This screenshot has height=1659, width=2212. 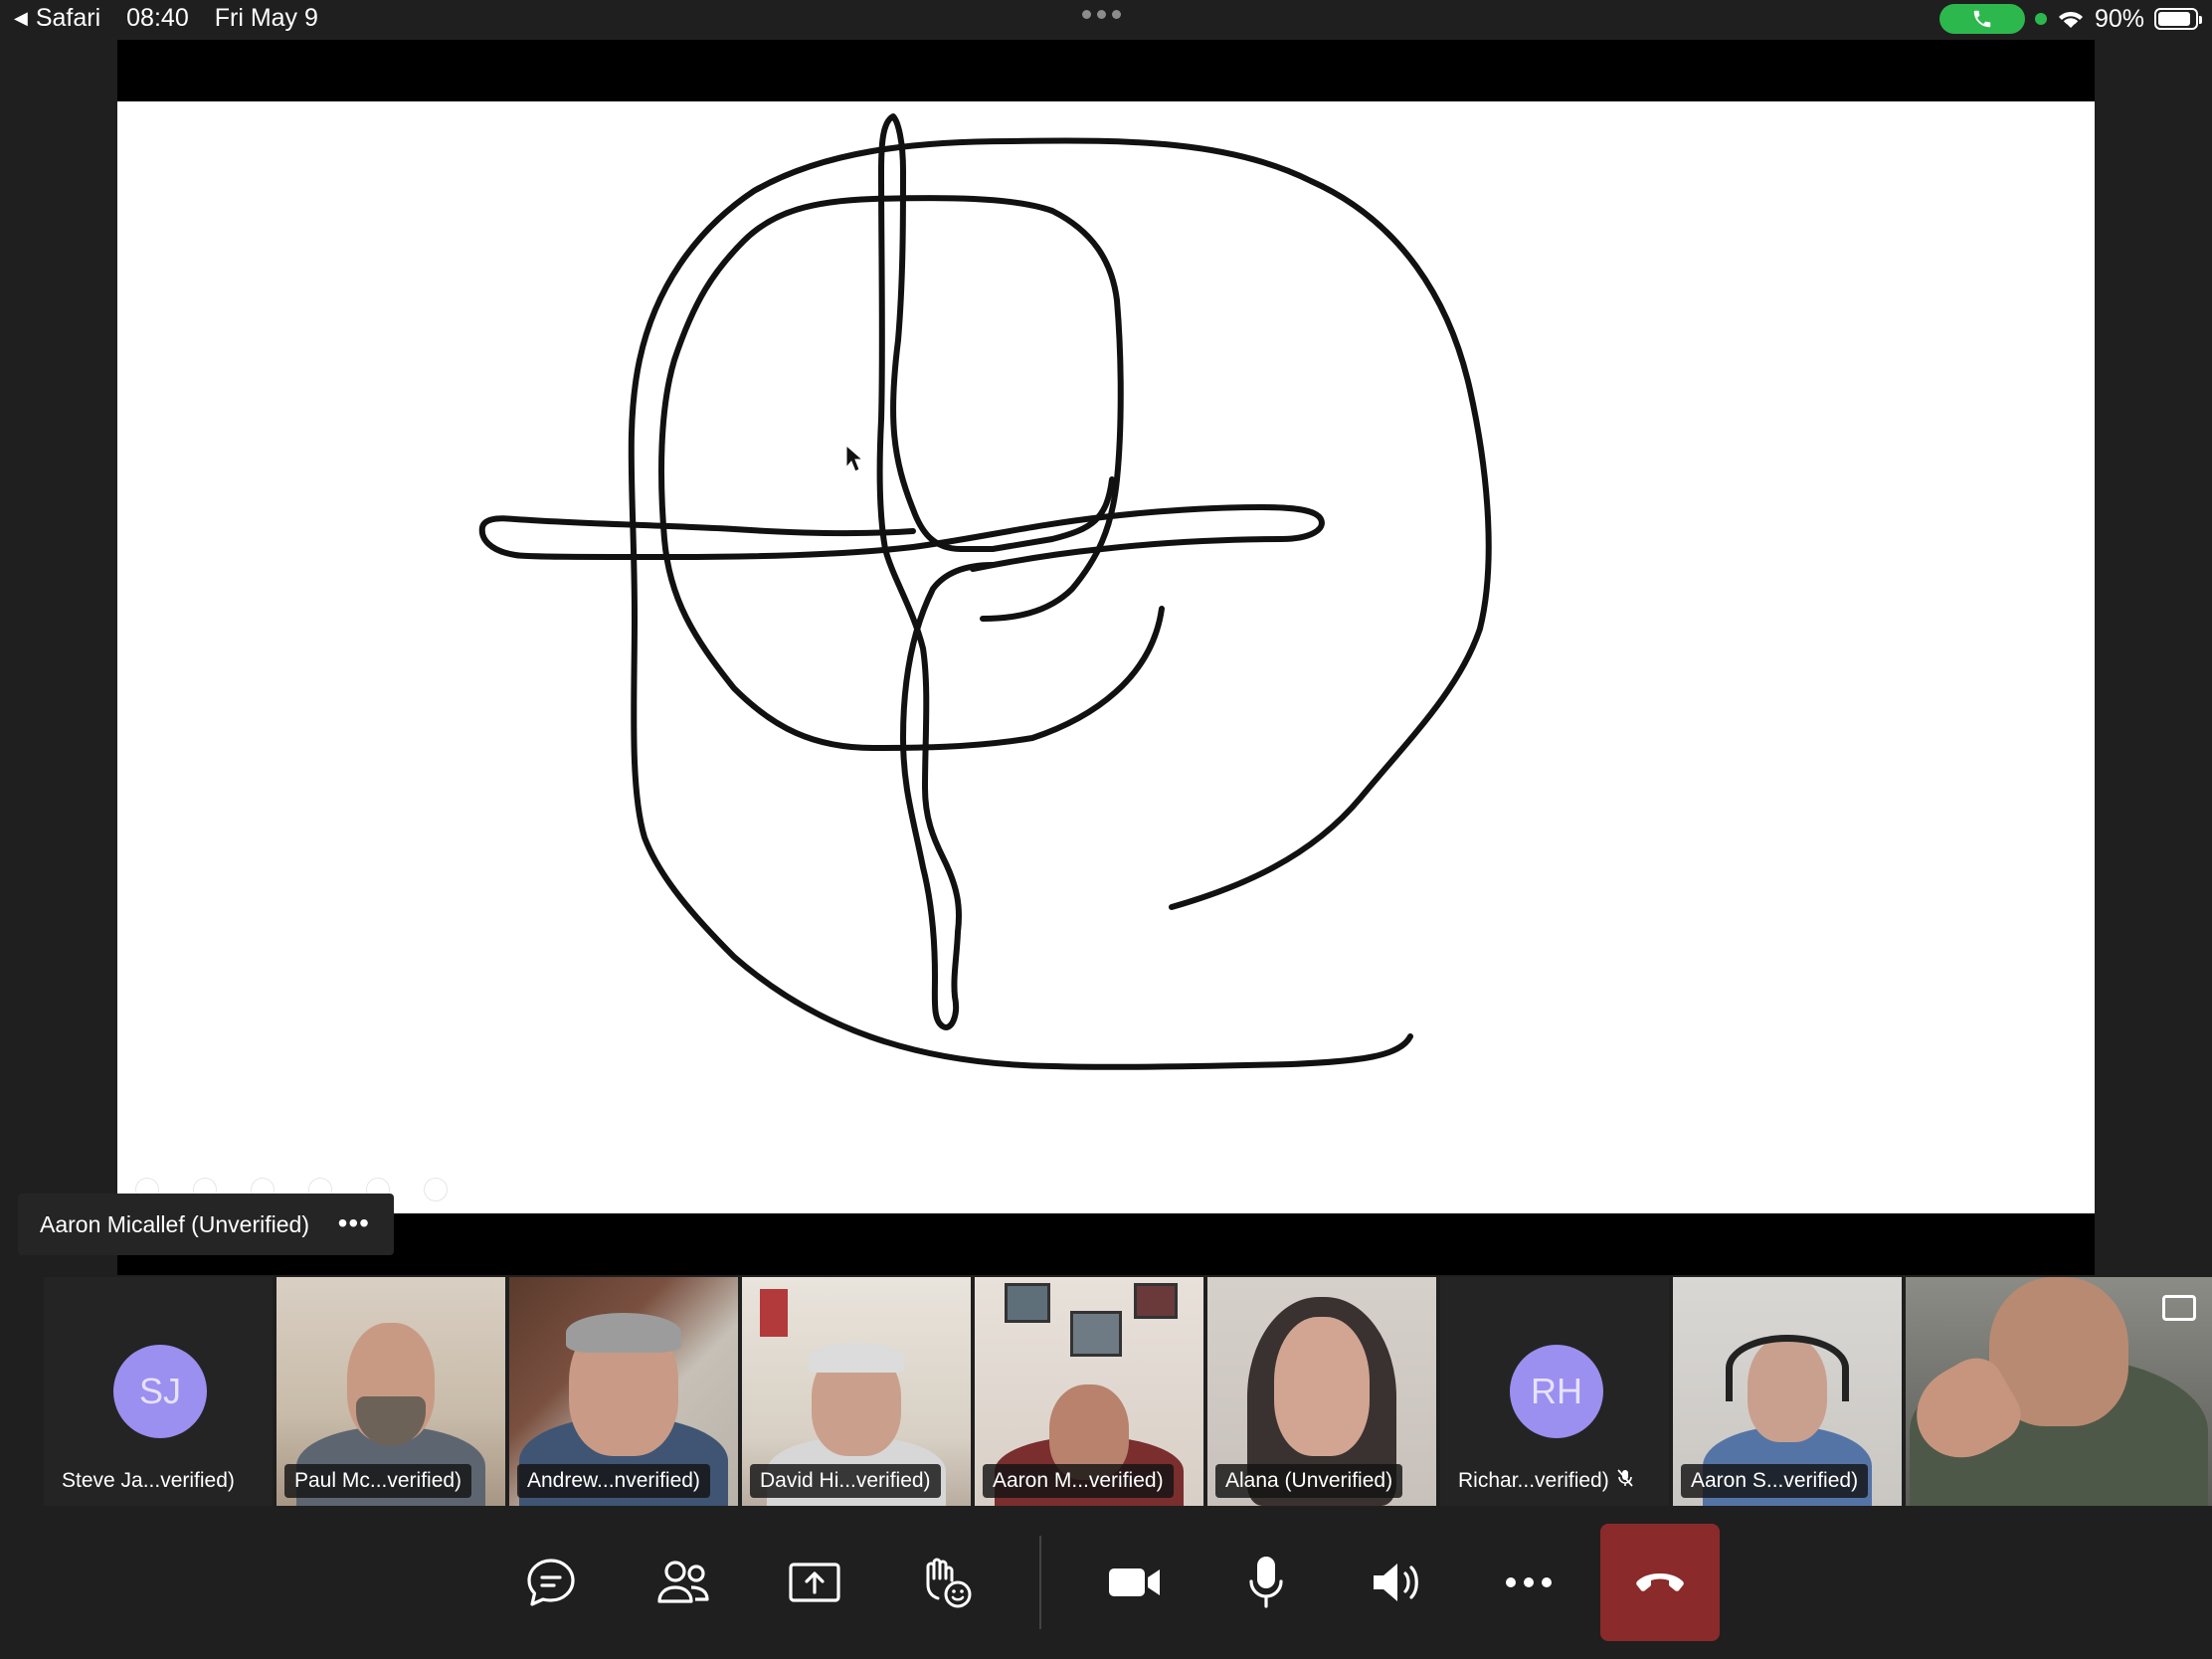 What do you see at coordinates (1040, 1582) in the screenshot?
I see `toolbar-divider` at bounding box center [1040, 1582].